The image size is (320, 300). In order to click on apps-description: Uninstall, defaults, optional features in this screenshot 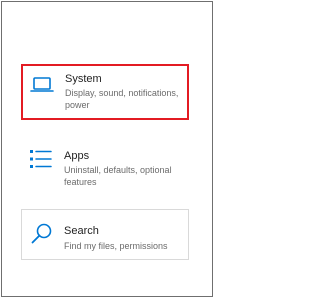, I will do `click(118, 176)`.